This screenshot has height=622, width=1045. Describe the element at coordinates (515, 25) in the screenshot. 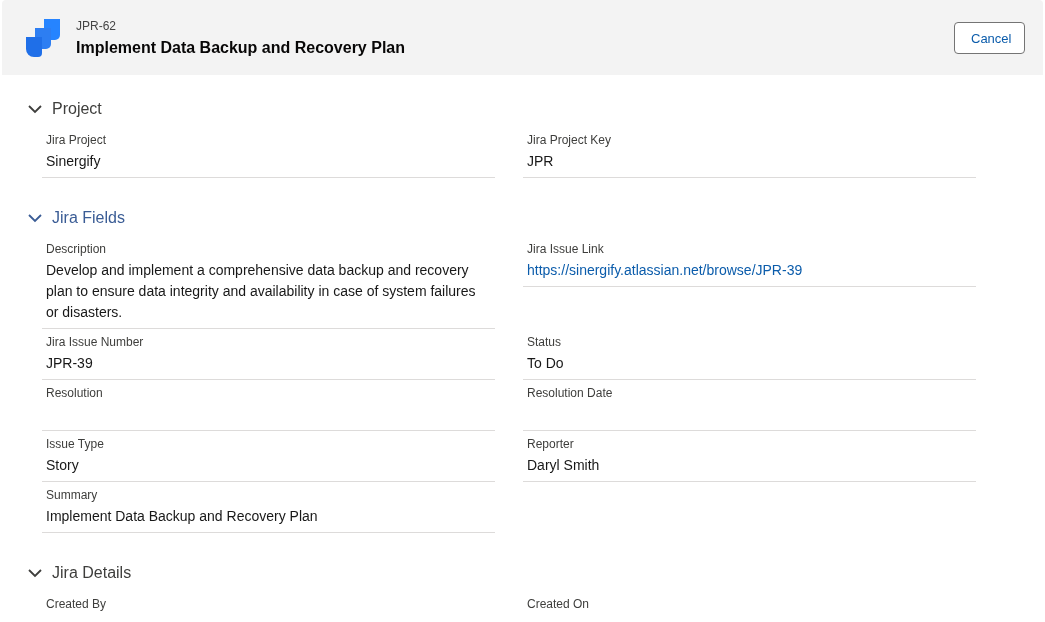

I see `issue-key: JPR-62` at that location.